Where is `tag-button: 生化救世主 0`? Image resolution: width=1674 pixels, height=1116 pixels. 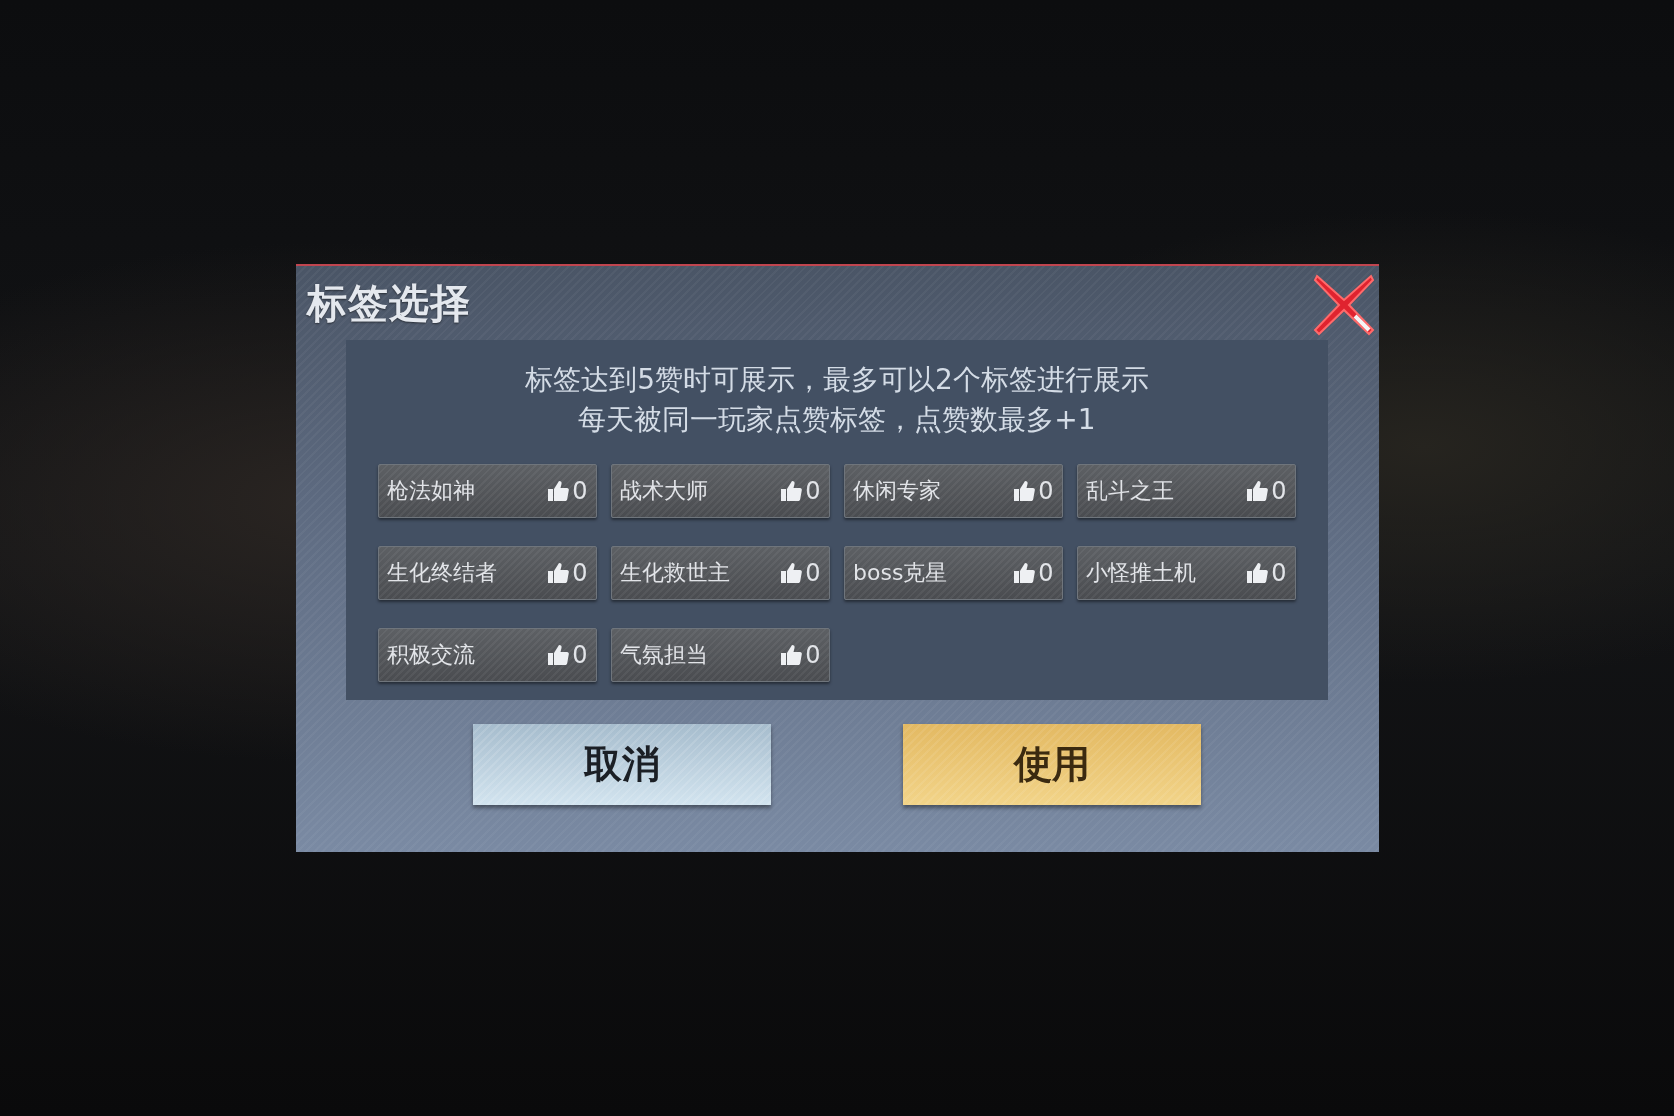 tag-button: 生化救世主 0 is located at coordinates (720, 573).